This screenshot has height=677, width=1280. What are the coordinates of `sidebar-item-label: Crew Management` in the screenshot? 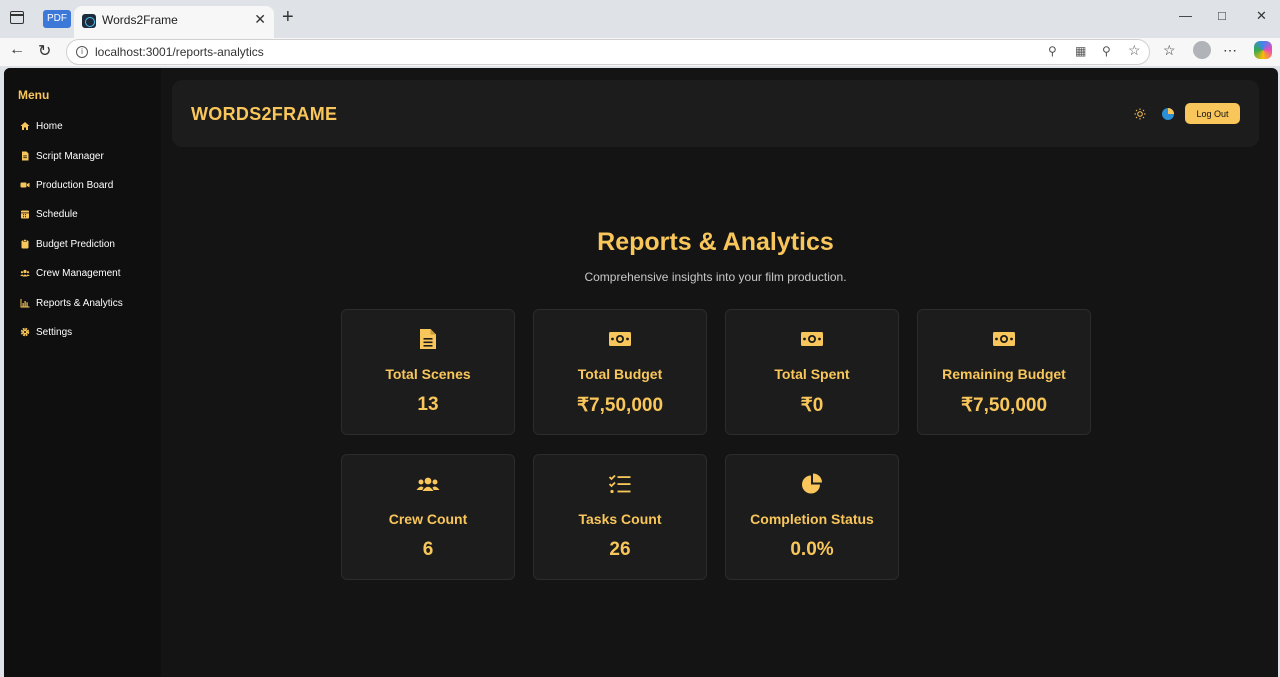 It's located at (78, 273).